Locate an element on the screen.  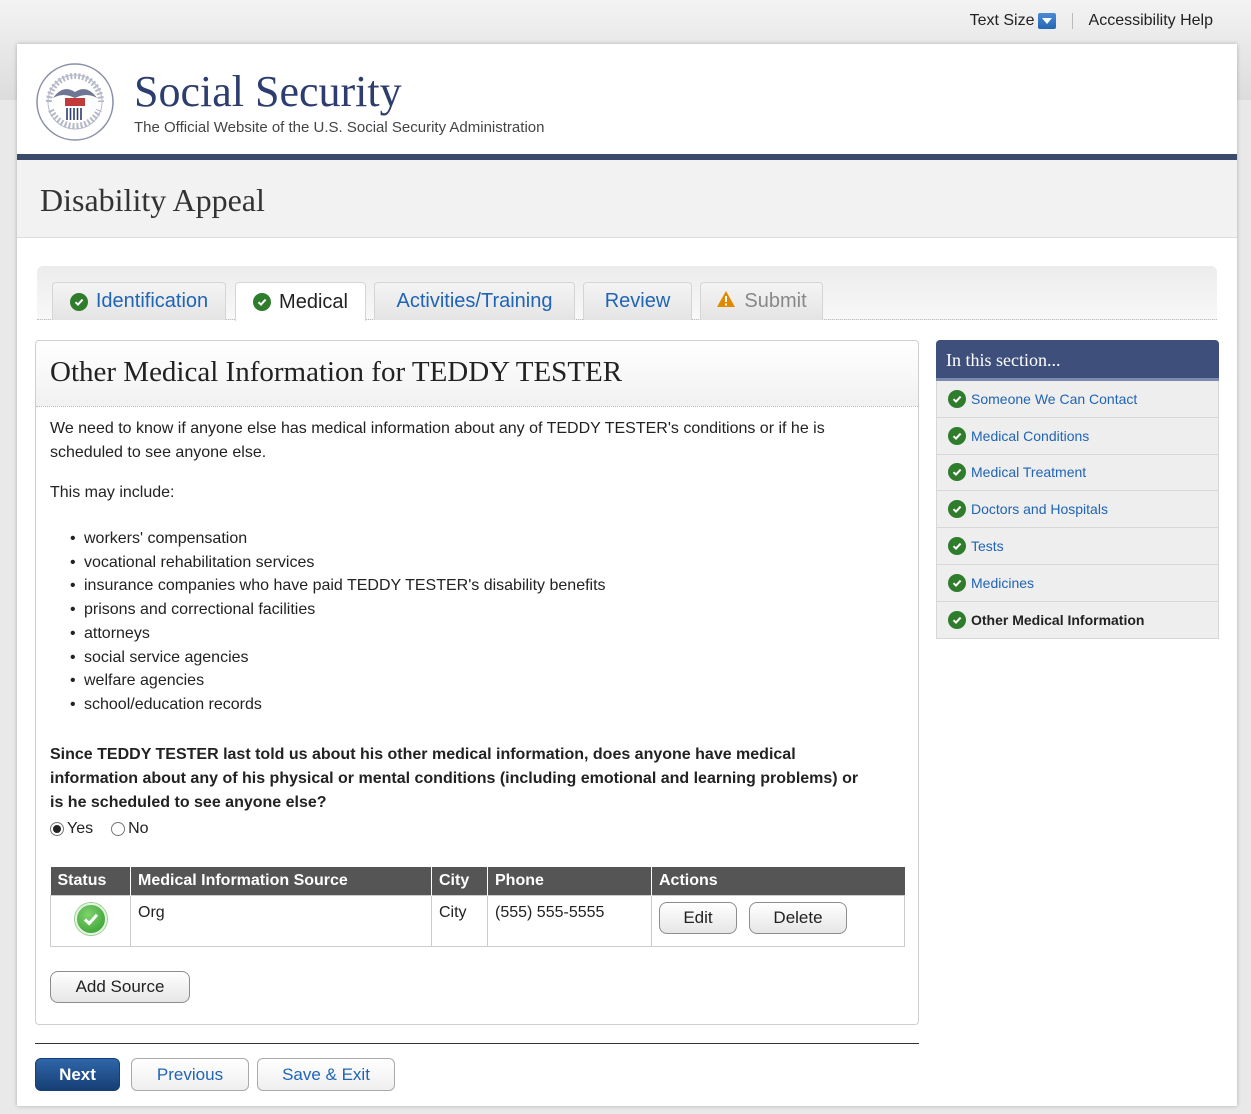
sidebar-item-medical-treatment: Medical Treatment is located at coordinates (1077, 473).